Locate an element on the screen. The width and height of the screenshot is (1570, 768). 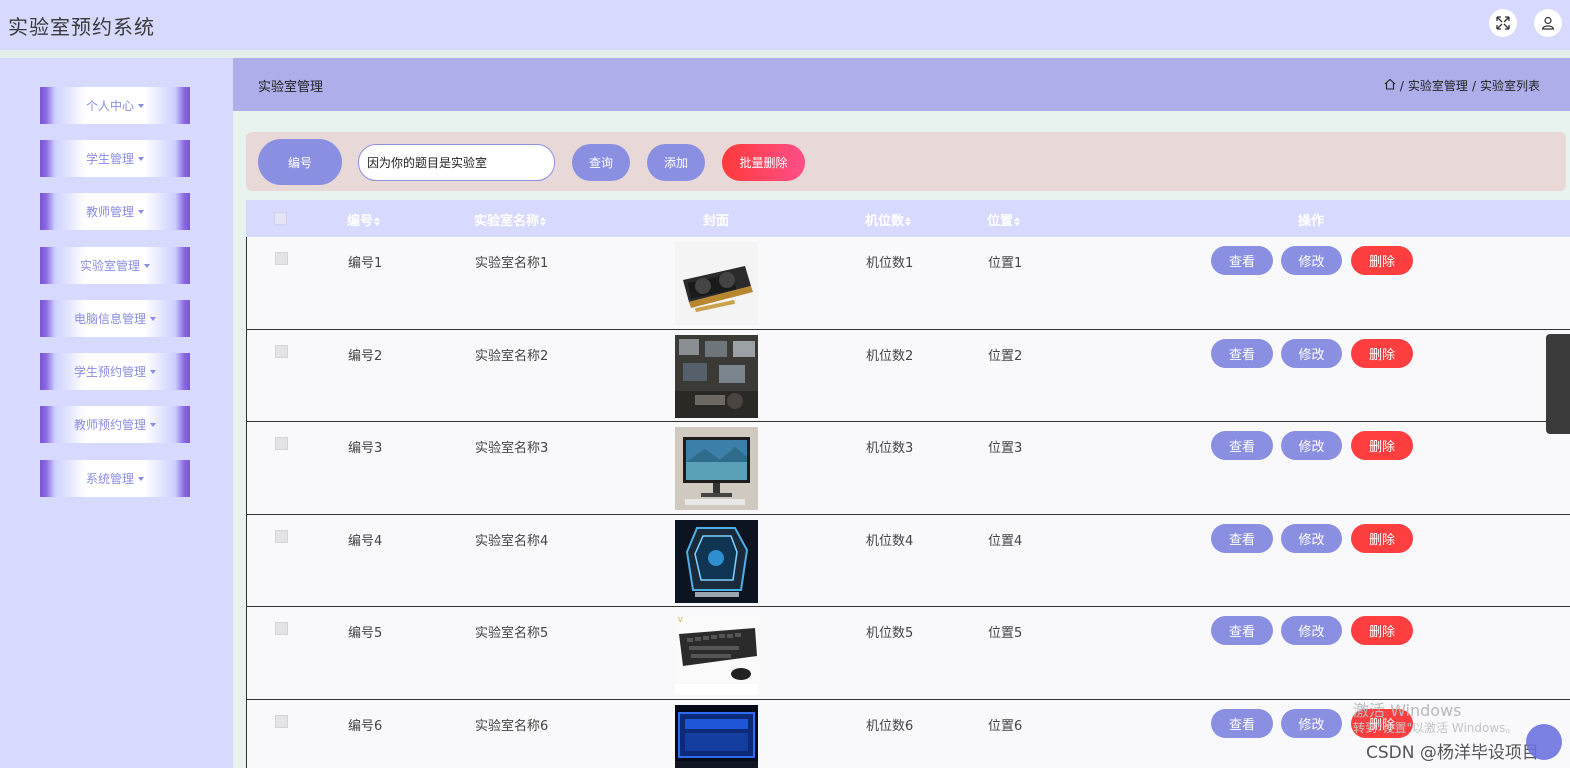
sidebar-item-computers: 电脑信息管理 is located at coordinates (115, 318).